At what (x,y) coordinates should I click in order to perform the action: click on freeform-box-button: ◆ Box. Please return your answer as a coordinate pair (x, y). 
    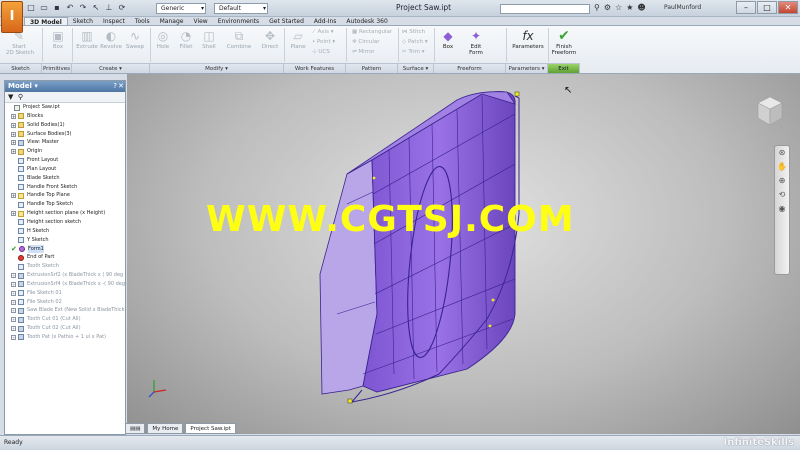
    Looking at the image, I should click on (448, 39).